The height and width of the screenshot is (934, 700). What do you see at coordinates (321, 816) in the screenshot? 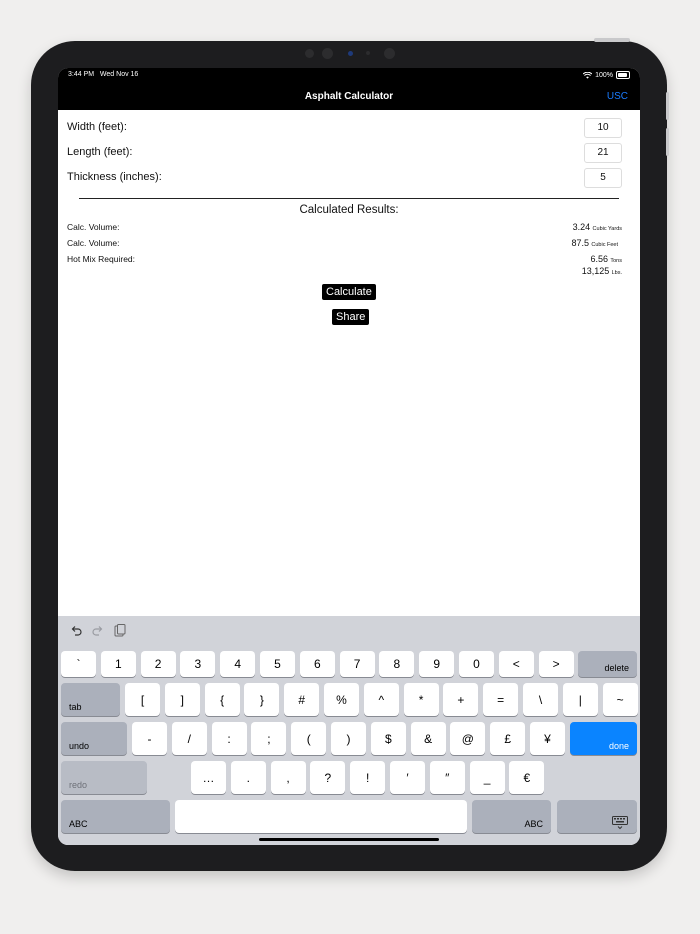
I see `space-key` at bounding box center [321, 816].